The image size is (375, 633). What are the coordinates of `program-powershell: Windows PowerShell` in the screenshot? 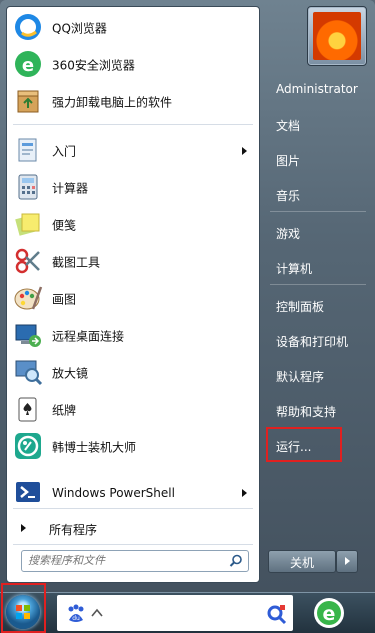 It's located at (133, 493).